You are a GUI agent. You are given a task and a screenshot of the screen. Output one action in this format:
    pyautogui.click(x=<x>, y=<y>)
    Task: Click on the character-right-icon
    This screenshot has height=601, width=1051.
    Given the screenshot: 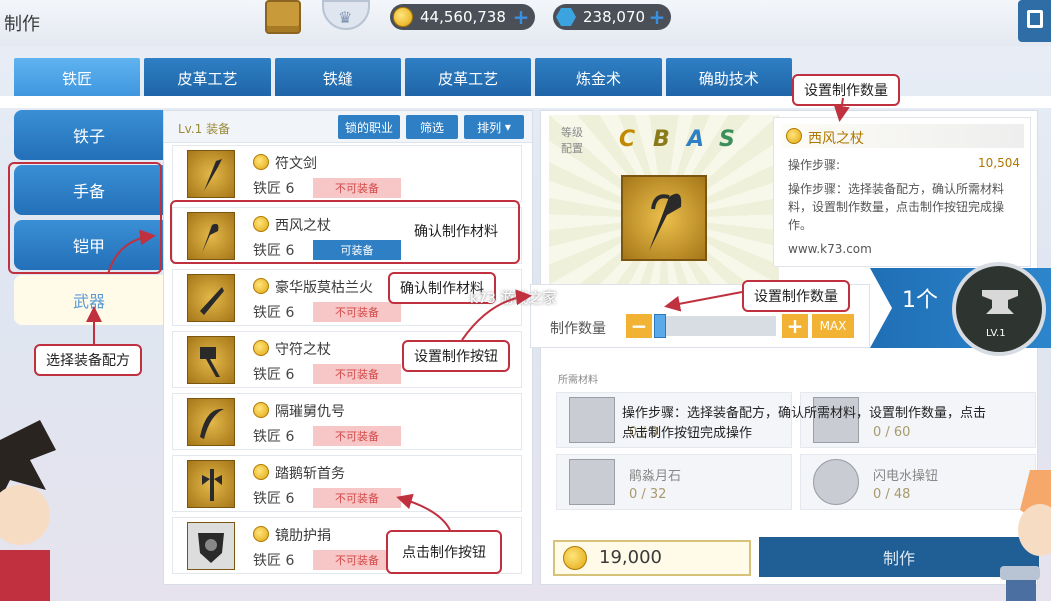 What is the action you would take?
    pyautogui.click(x=1025, y=535)
    